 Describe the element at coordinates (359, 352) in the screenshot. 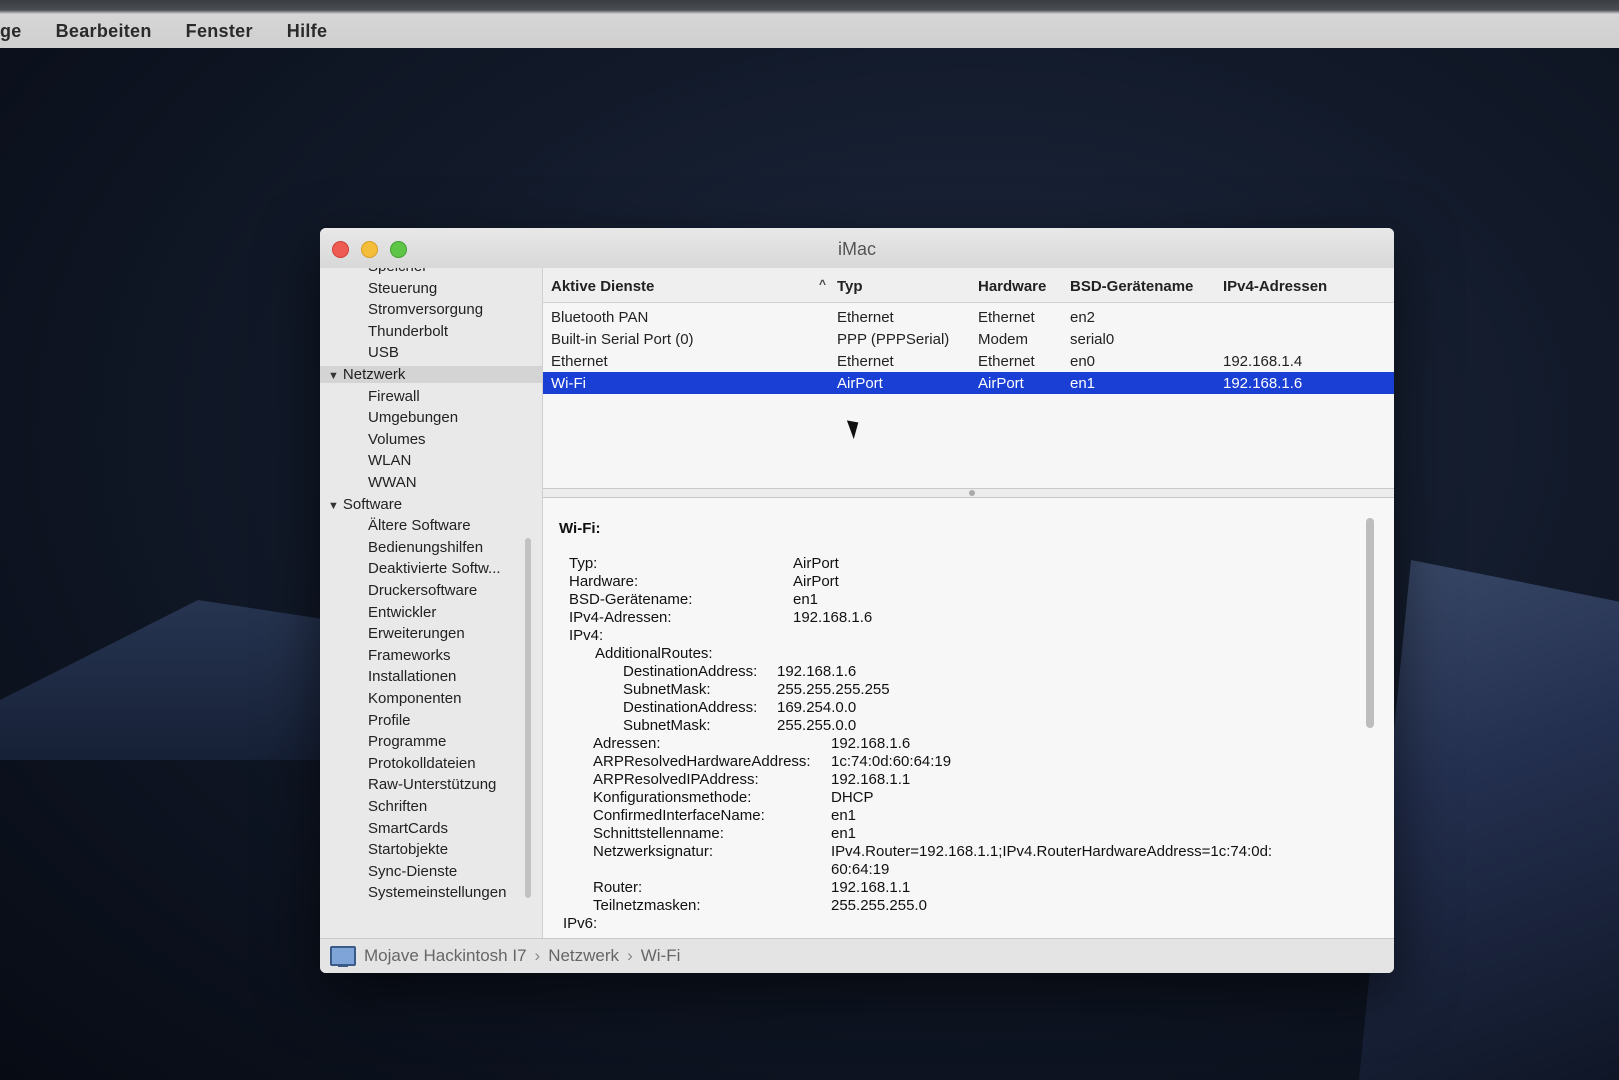

I see `sidebar-item: USB` at that location.